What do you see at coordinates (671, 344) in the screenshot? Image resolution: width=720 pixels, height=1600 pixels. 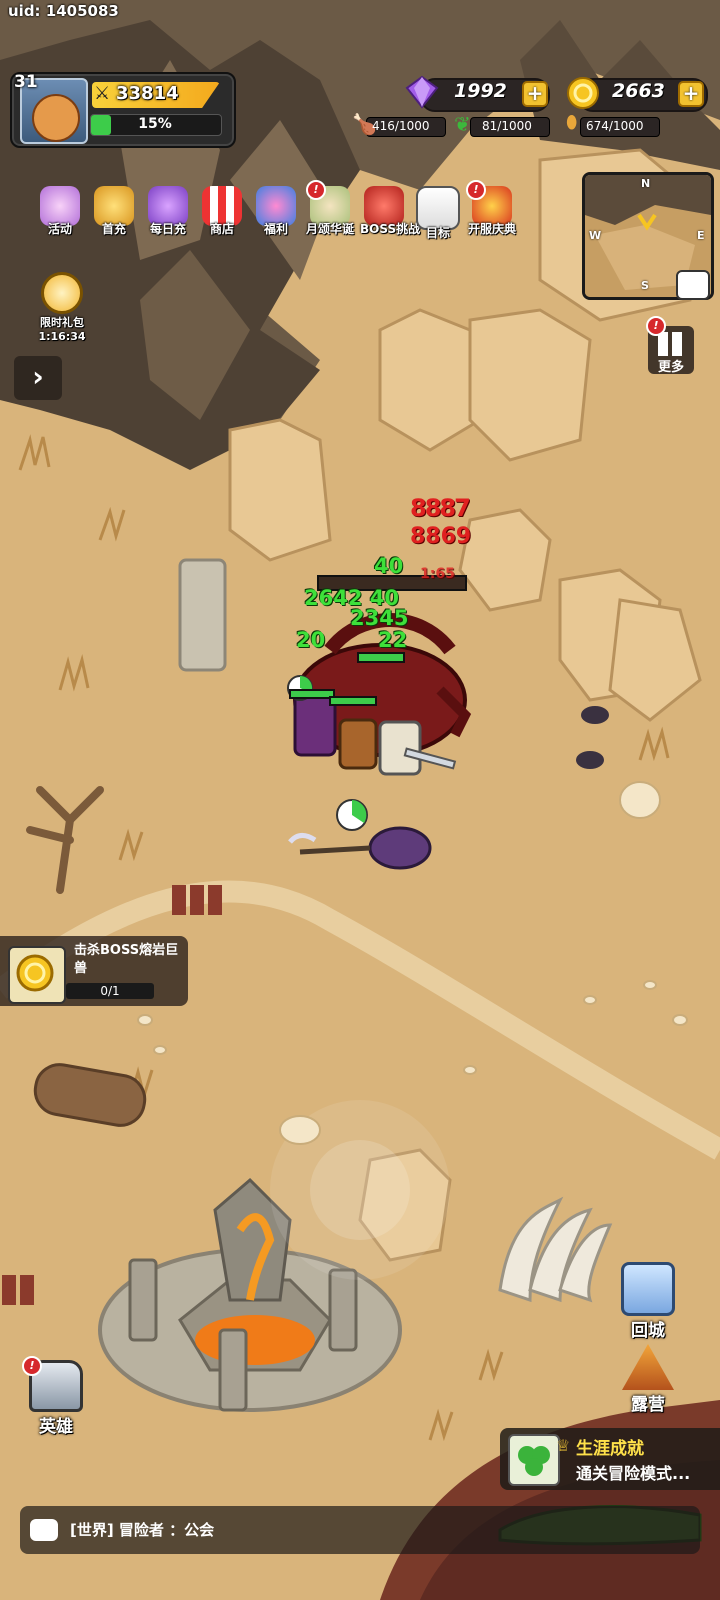 I see `grid-icon` at bounding box center [671, 344].